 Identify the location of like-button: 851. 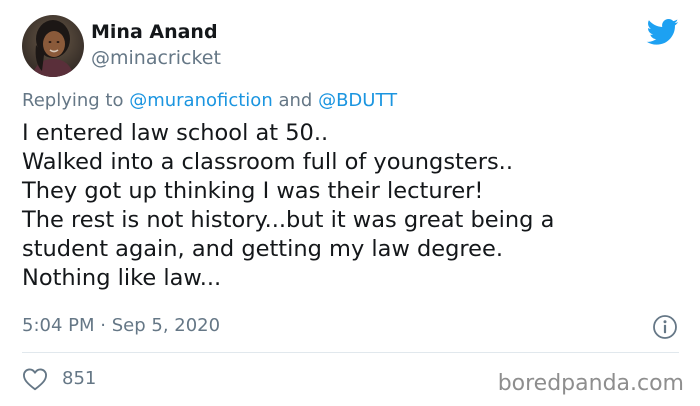
(59, 379).